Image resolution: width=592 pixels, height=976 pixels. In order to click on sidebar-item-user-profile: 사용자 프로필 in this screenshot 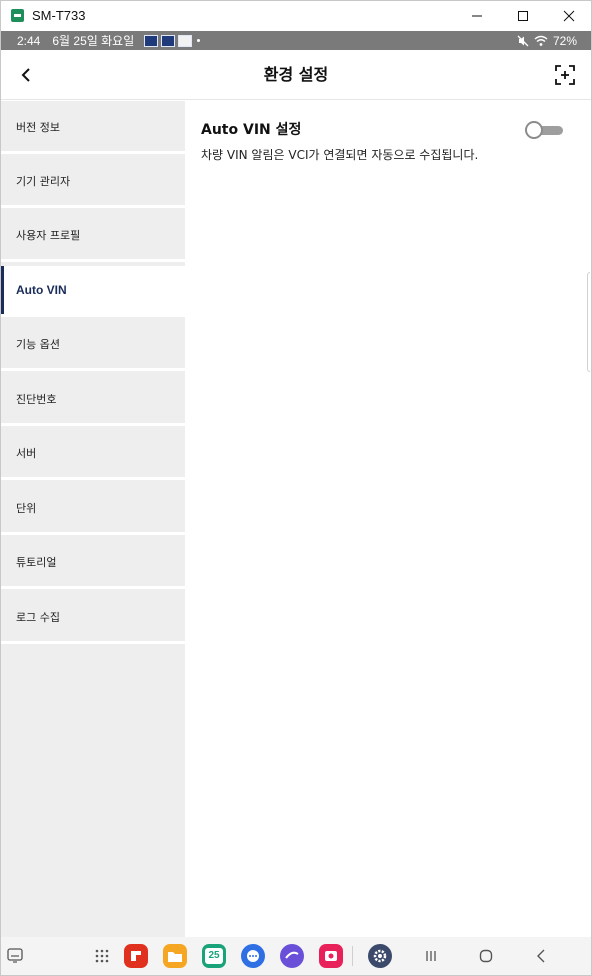, I will do `click(93, 236)`.